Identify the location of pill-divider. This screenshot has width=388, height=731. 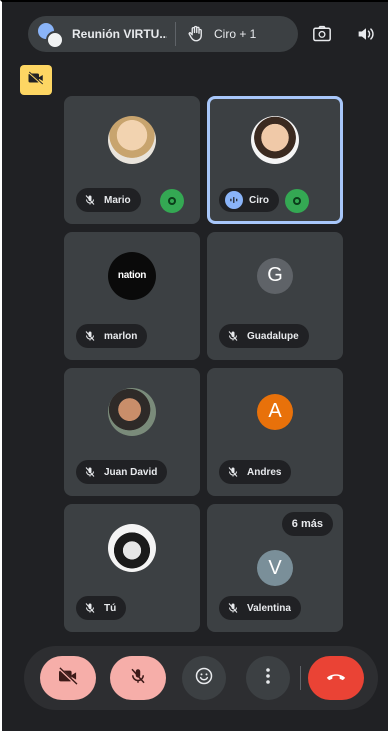
(175, 34).